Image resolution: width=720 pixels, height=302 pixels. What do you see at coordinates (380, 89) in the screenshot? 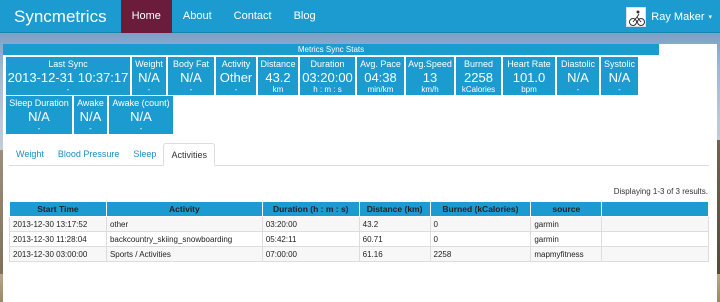
I see `stat-unit: min/km` at bounding box center [380, 89].